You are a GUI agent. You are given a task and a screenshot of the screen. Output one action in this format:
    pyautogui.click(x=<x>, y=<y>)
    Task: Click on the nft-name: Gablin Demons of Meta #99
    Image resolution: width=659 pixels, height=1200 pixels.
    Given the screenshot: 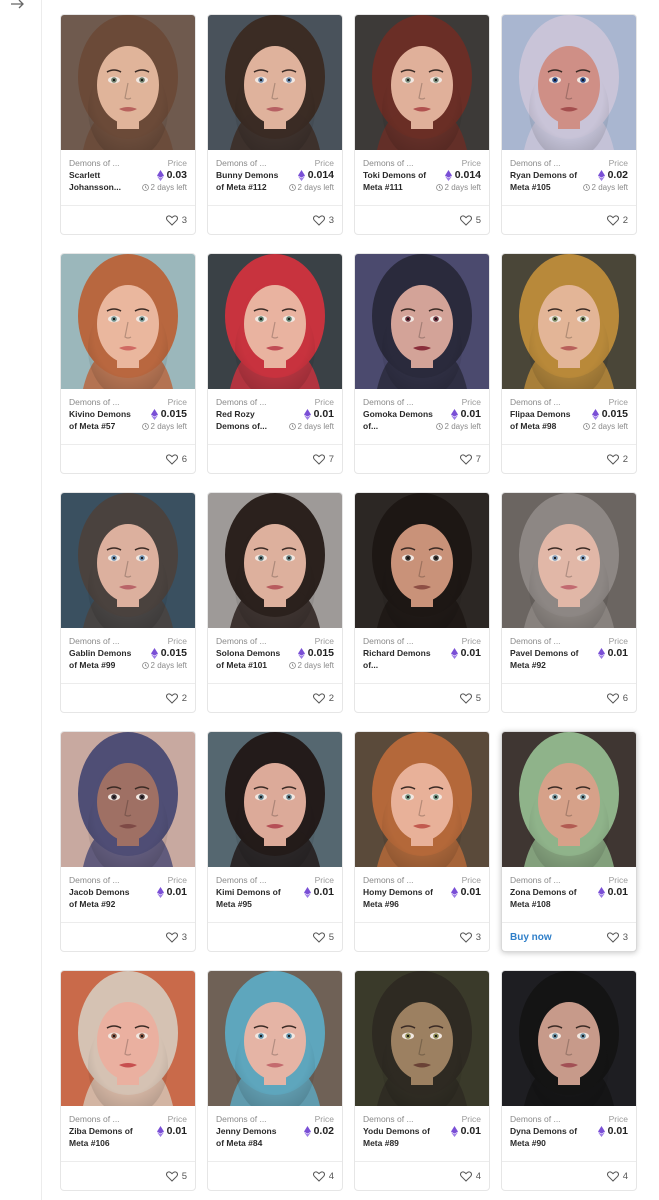 What is the action you would take?
    pyautogui.click(x=104, y=659)
    